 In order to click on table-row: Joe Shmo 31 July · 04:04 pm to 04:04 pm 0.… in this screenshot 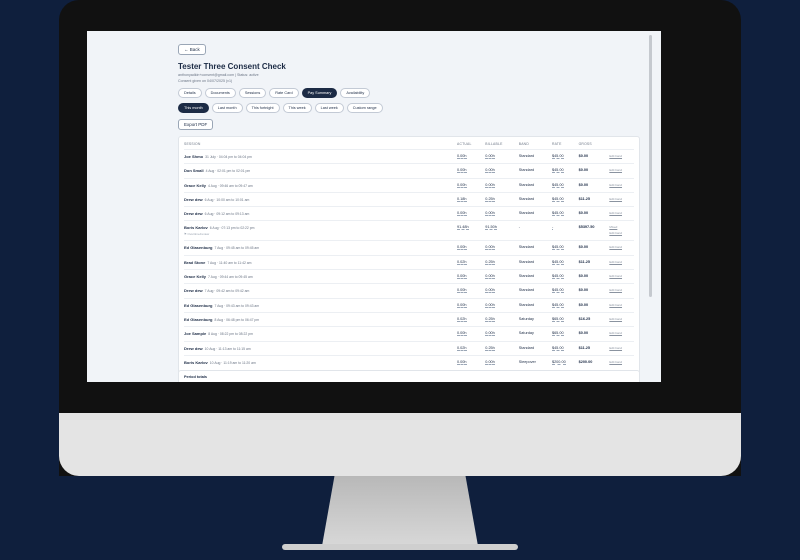, I will do `click(409, 156)`.